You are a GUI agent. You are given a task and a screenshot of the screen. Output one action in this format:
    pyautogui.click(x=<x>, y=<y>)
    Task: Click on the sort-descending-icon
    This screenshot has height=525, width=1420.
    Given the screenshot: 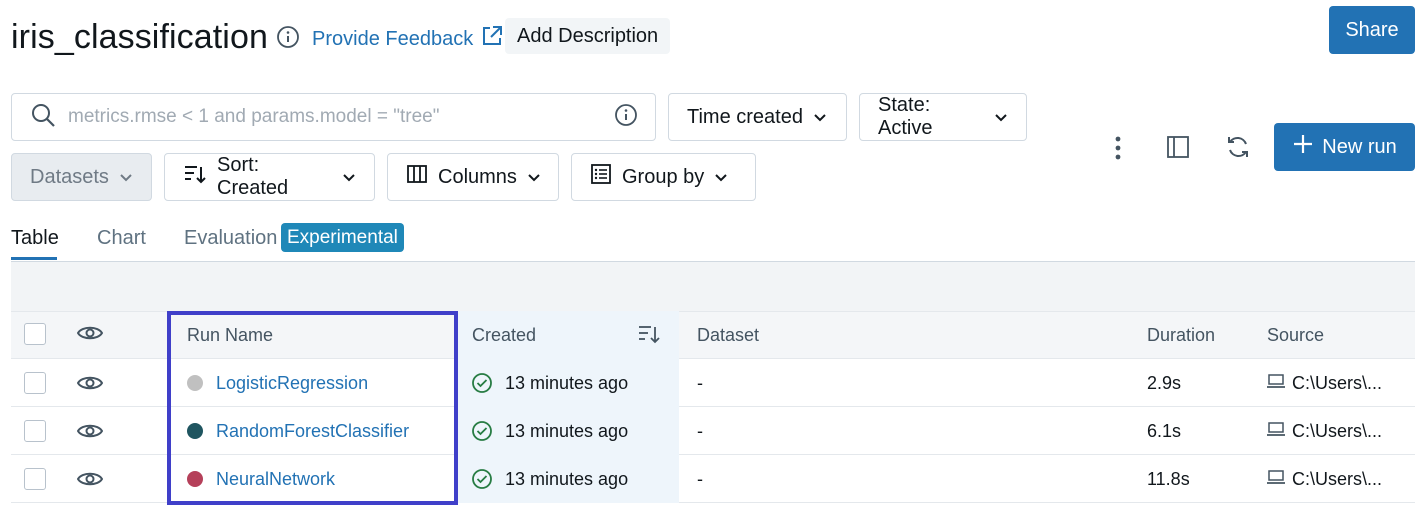 What is the action you would take?
    pyautogui.click(x=649, y=336)
    